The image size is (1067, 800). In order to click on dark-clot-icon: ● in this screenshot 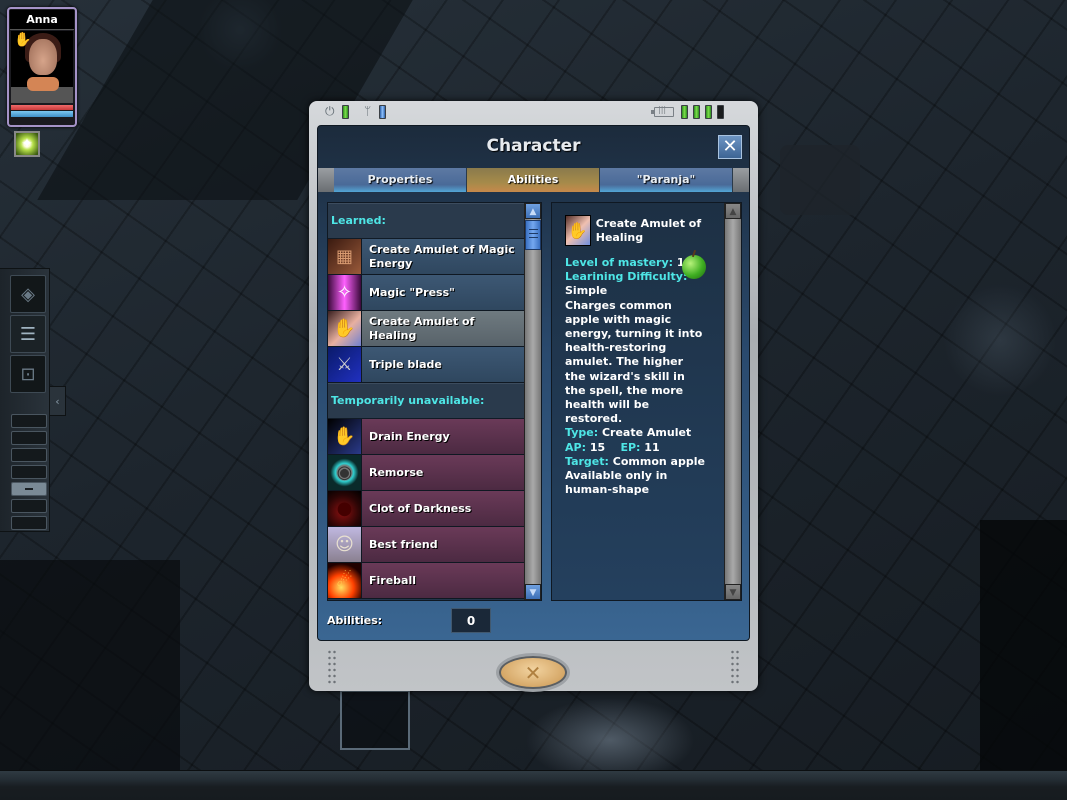, I will do `click(345, 508)`.